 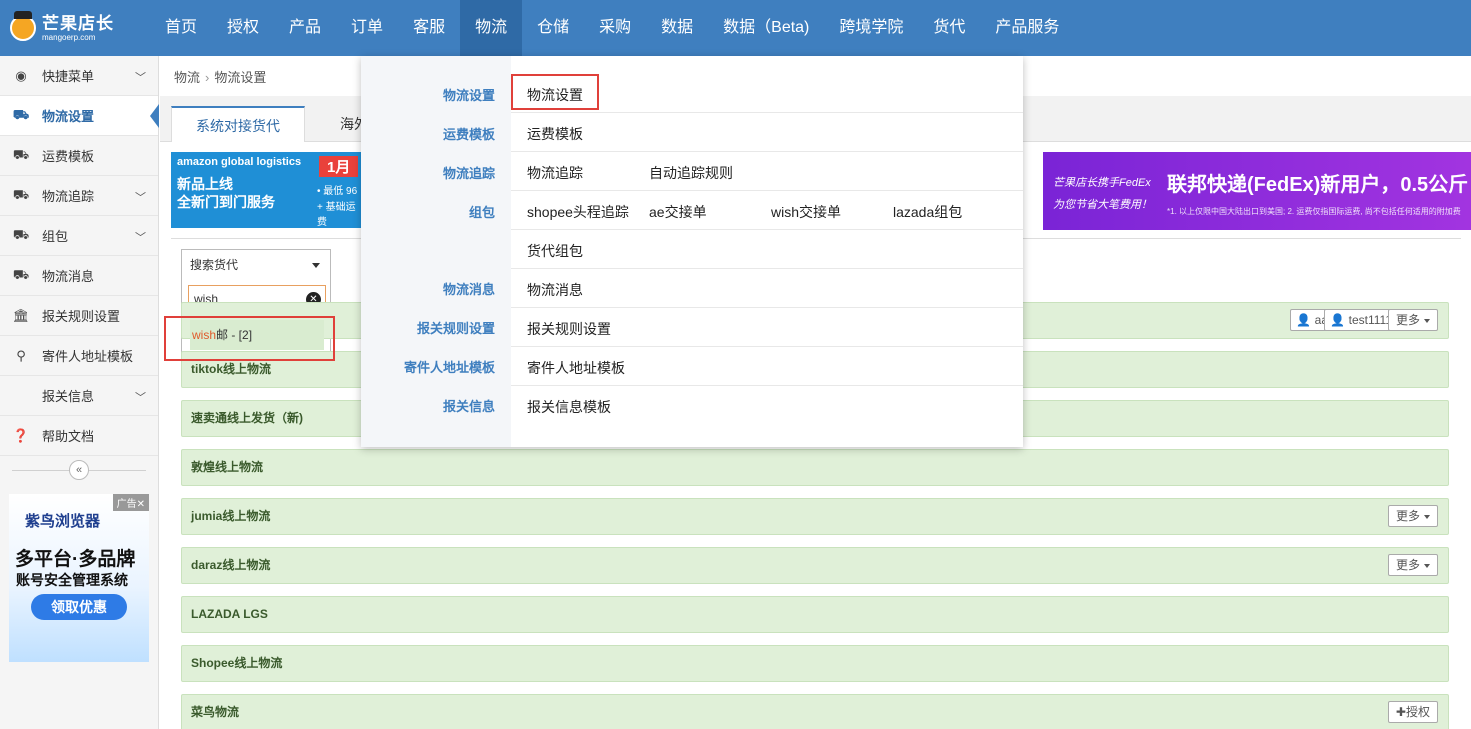 What do you see at coordinates (79, 436) in the screenshot?
I see `sidebar-item-help-docs: ❓ 帮助文档` at bounding box center [79, 436].